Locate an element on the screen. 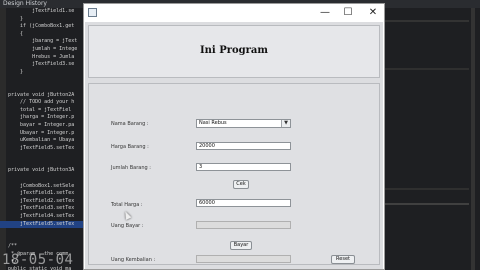  nama-barang-selected: Nasi Rebus is located at coordinates (213, 123).